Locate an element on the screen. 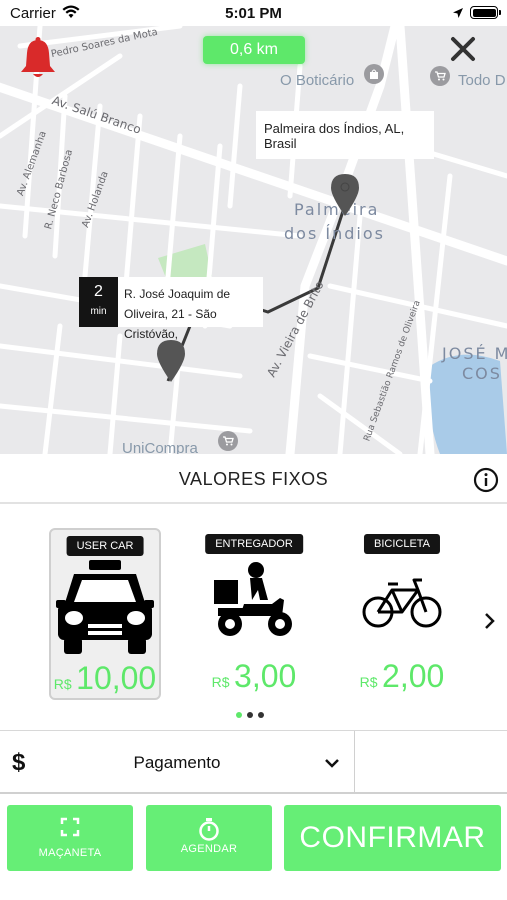 The height and width of the screenshot is (900, 507). chevron-down-icon is located at coordinates (332, 764).